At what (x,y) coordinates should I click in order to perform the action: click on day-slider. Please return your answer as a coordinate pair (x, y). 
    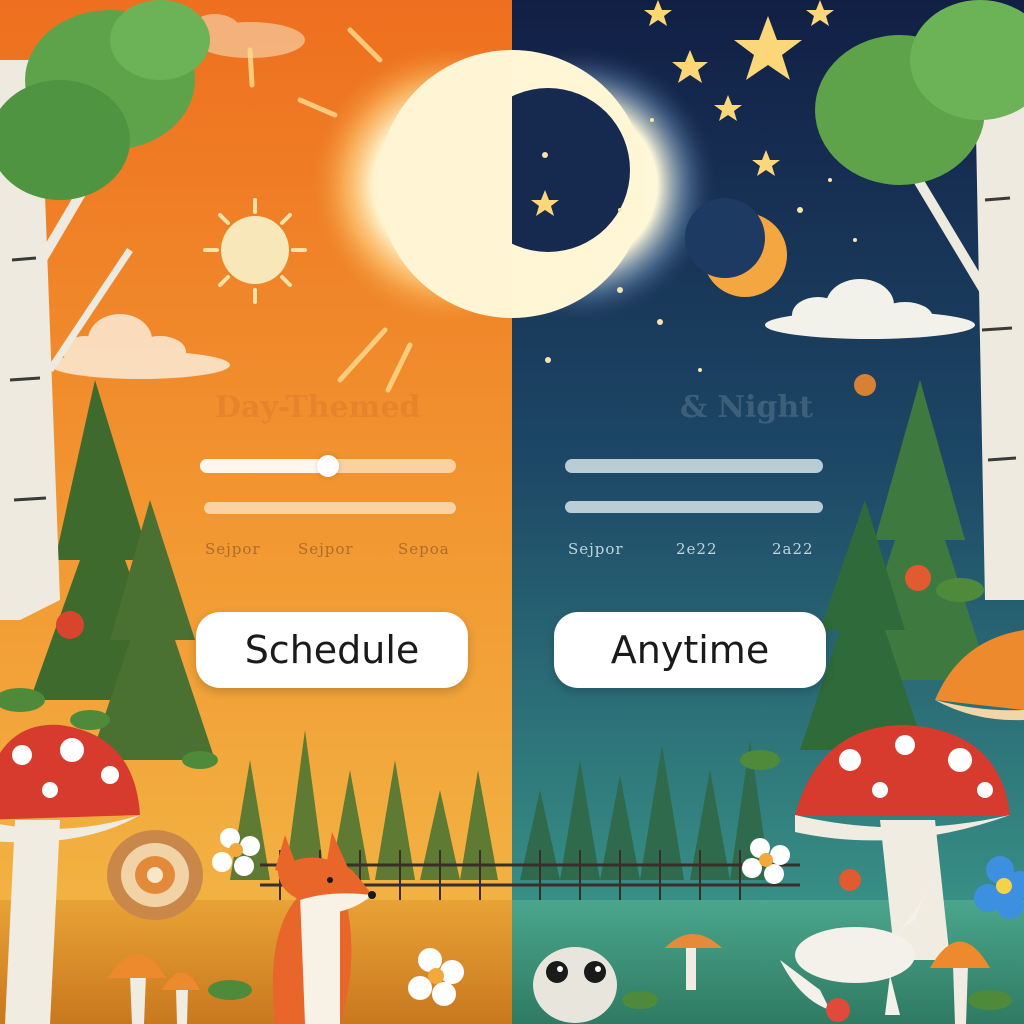
    Looking at the image, I should click on (328, 466).